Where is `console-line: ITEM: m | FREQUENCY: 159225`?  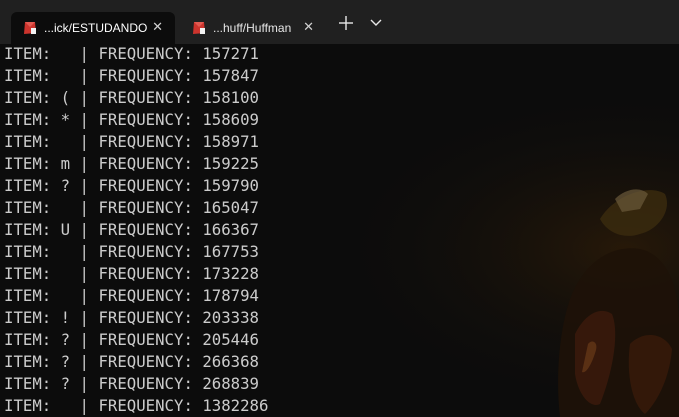 console-line: ITEM: m | FREQUENCY: 159225 is located at coordinates (132, 163).